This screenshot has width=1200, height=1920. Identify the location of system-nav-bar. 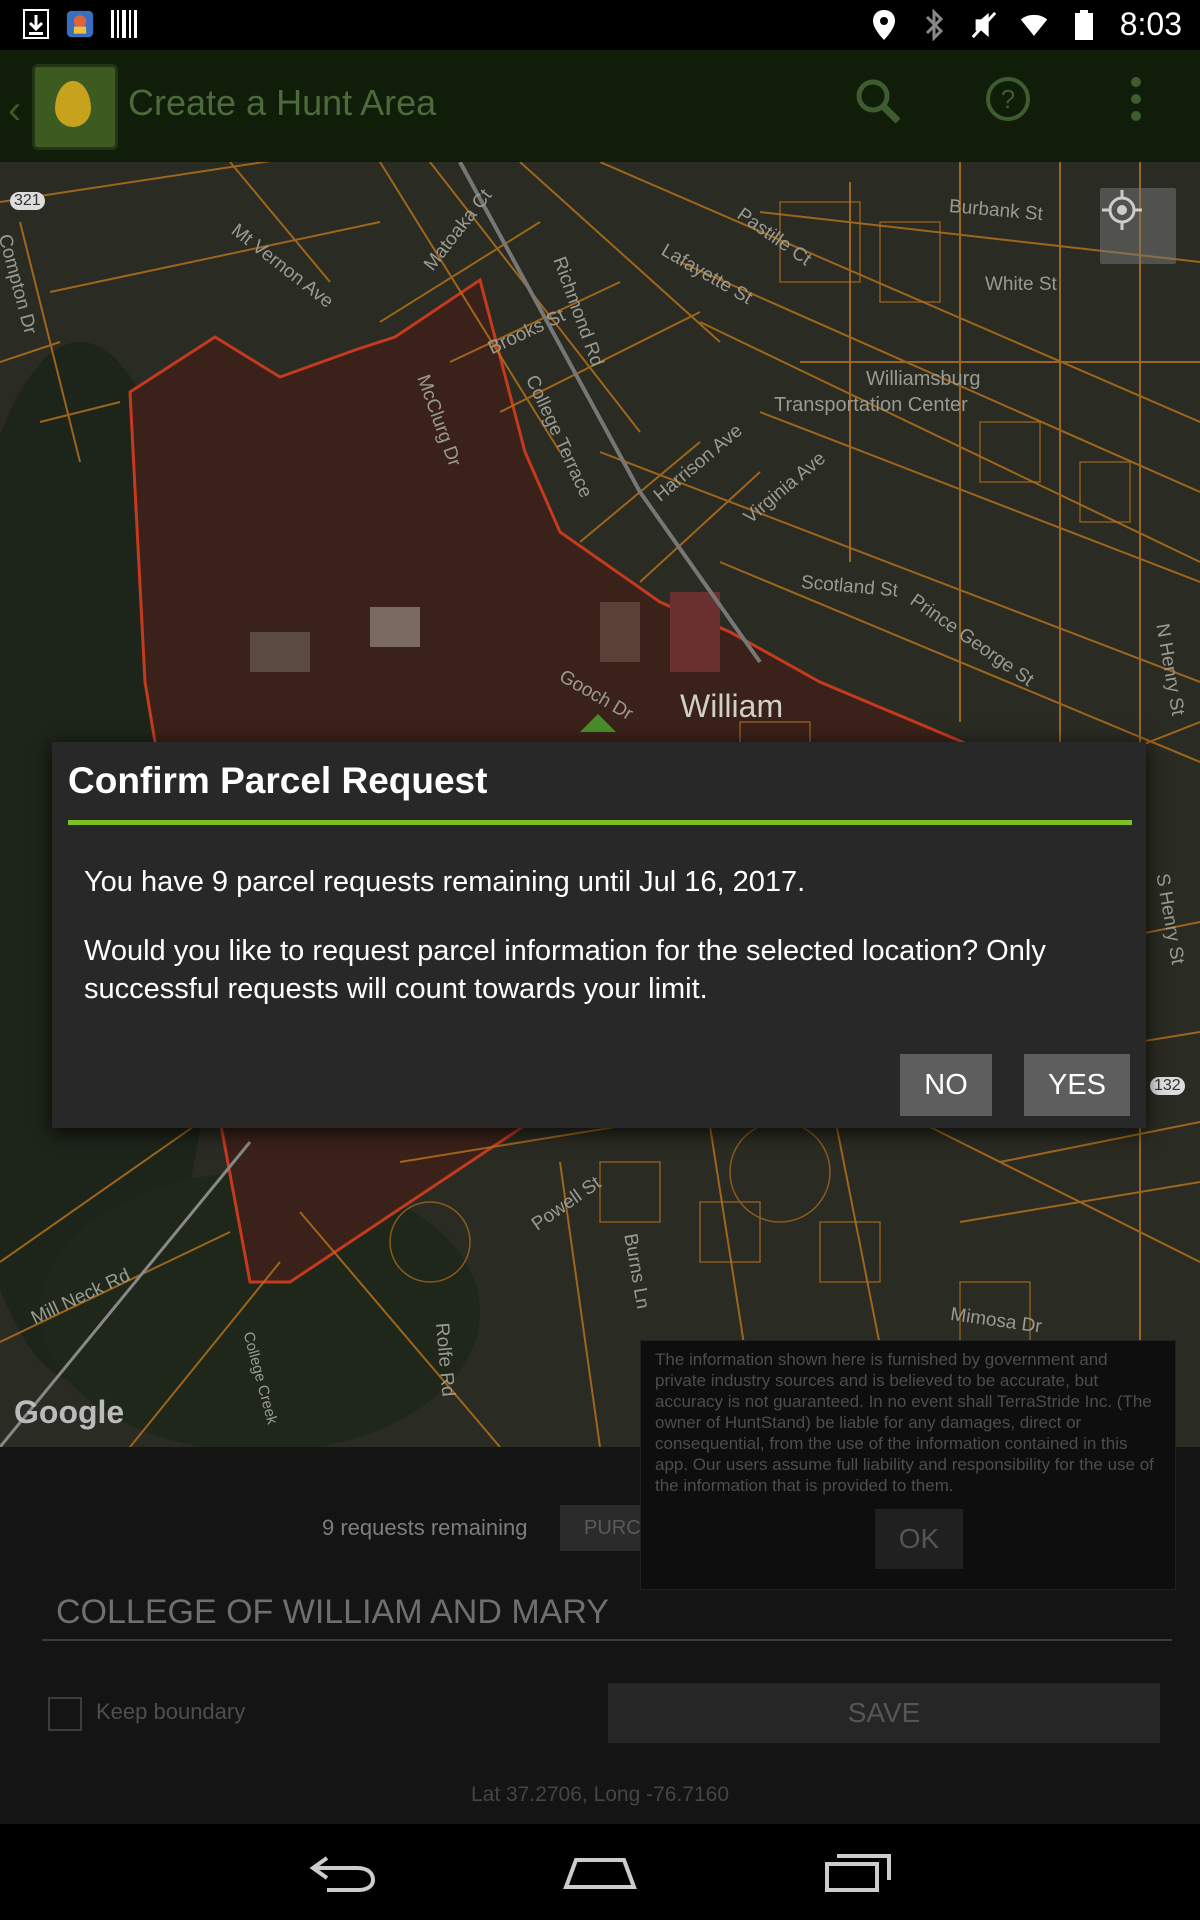
(600, 1872).